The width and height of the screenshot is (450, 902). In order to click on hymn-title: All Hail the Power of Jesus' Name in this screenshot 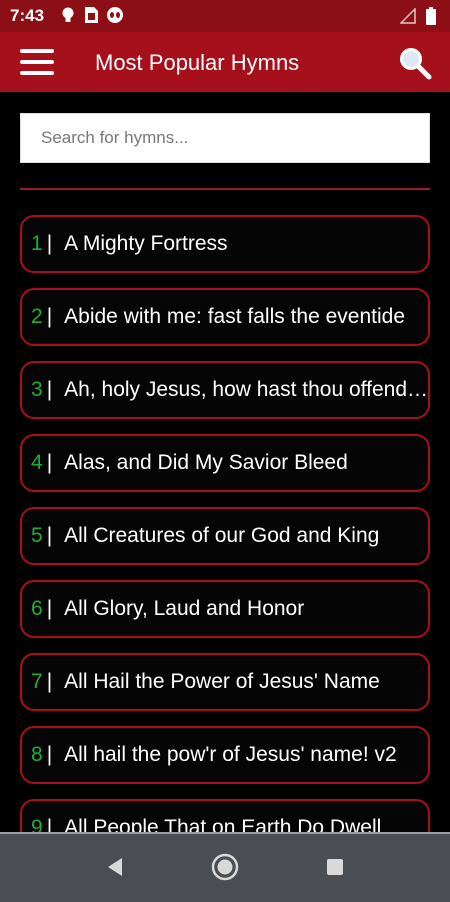, I will do `click(222, 681)`.